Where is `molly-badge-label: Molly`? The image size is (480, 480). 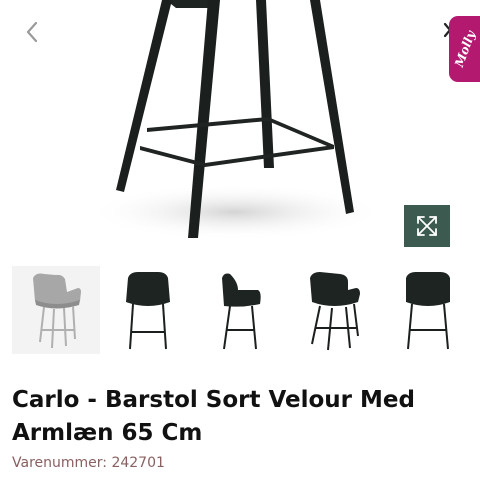
molly-badge-label: Molly is located at coordinates (464, 49).